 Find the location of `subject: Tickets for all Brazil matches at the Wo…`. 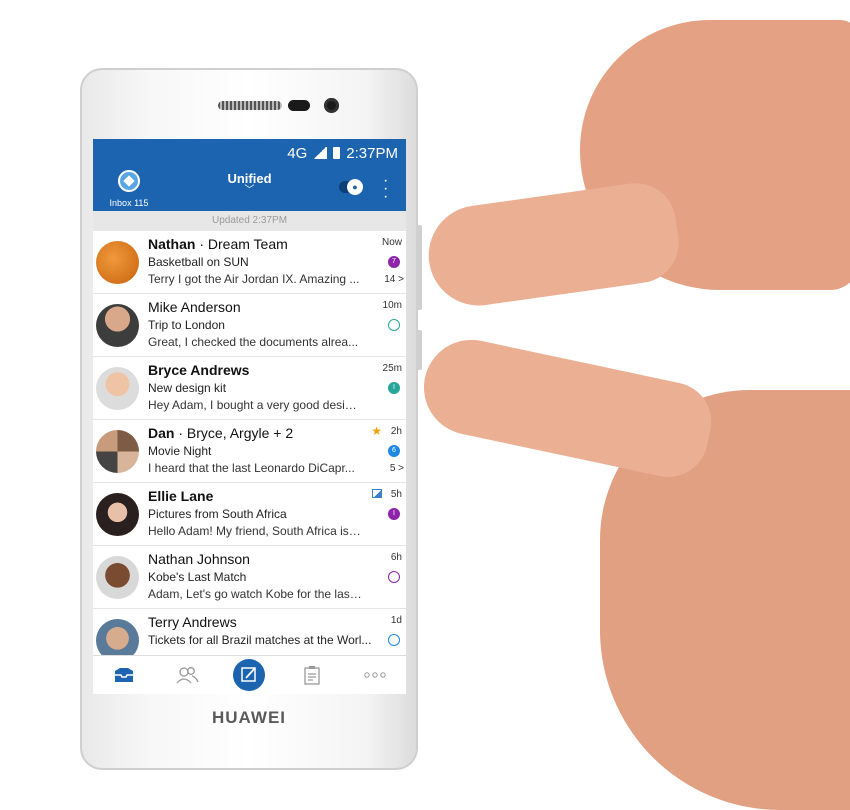

subject: Tickets for all Brazil matches at the Wo… is located at coordinates (260, 640).